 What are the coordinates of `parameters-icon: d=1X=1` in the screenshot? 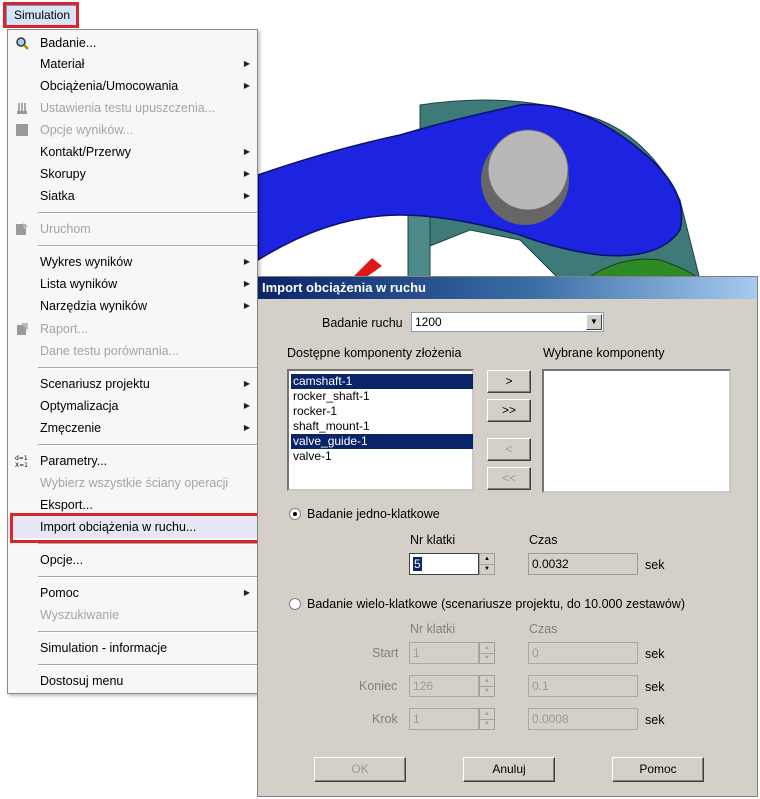 It's located at (21, 461).